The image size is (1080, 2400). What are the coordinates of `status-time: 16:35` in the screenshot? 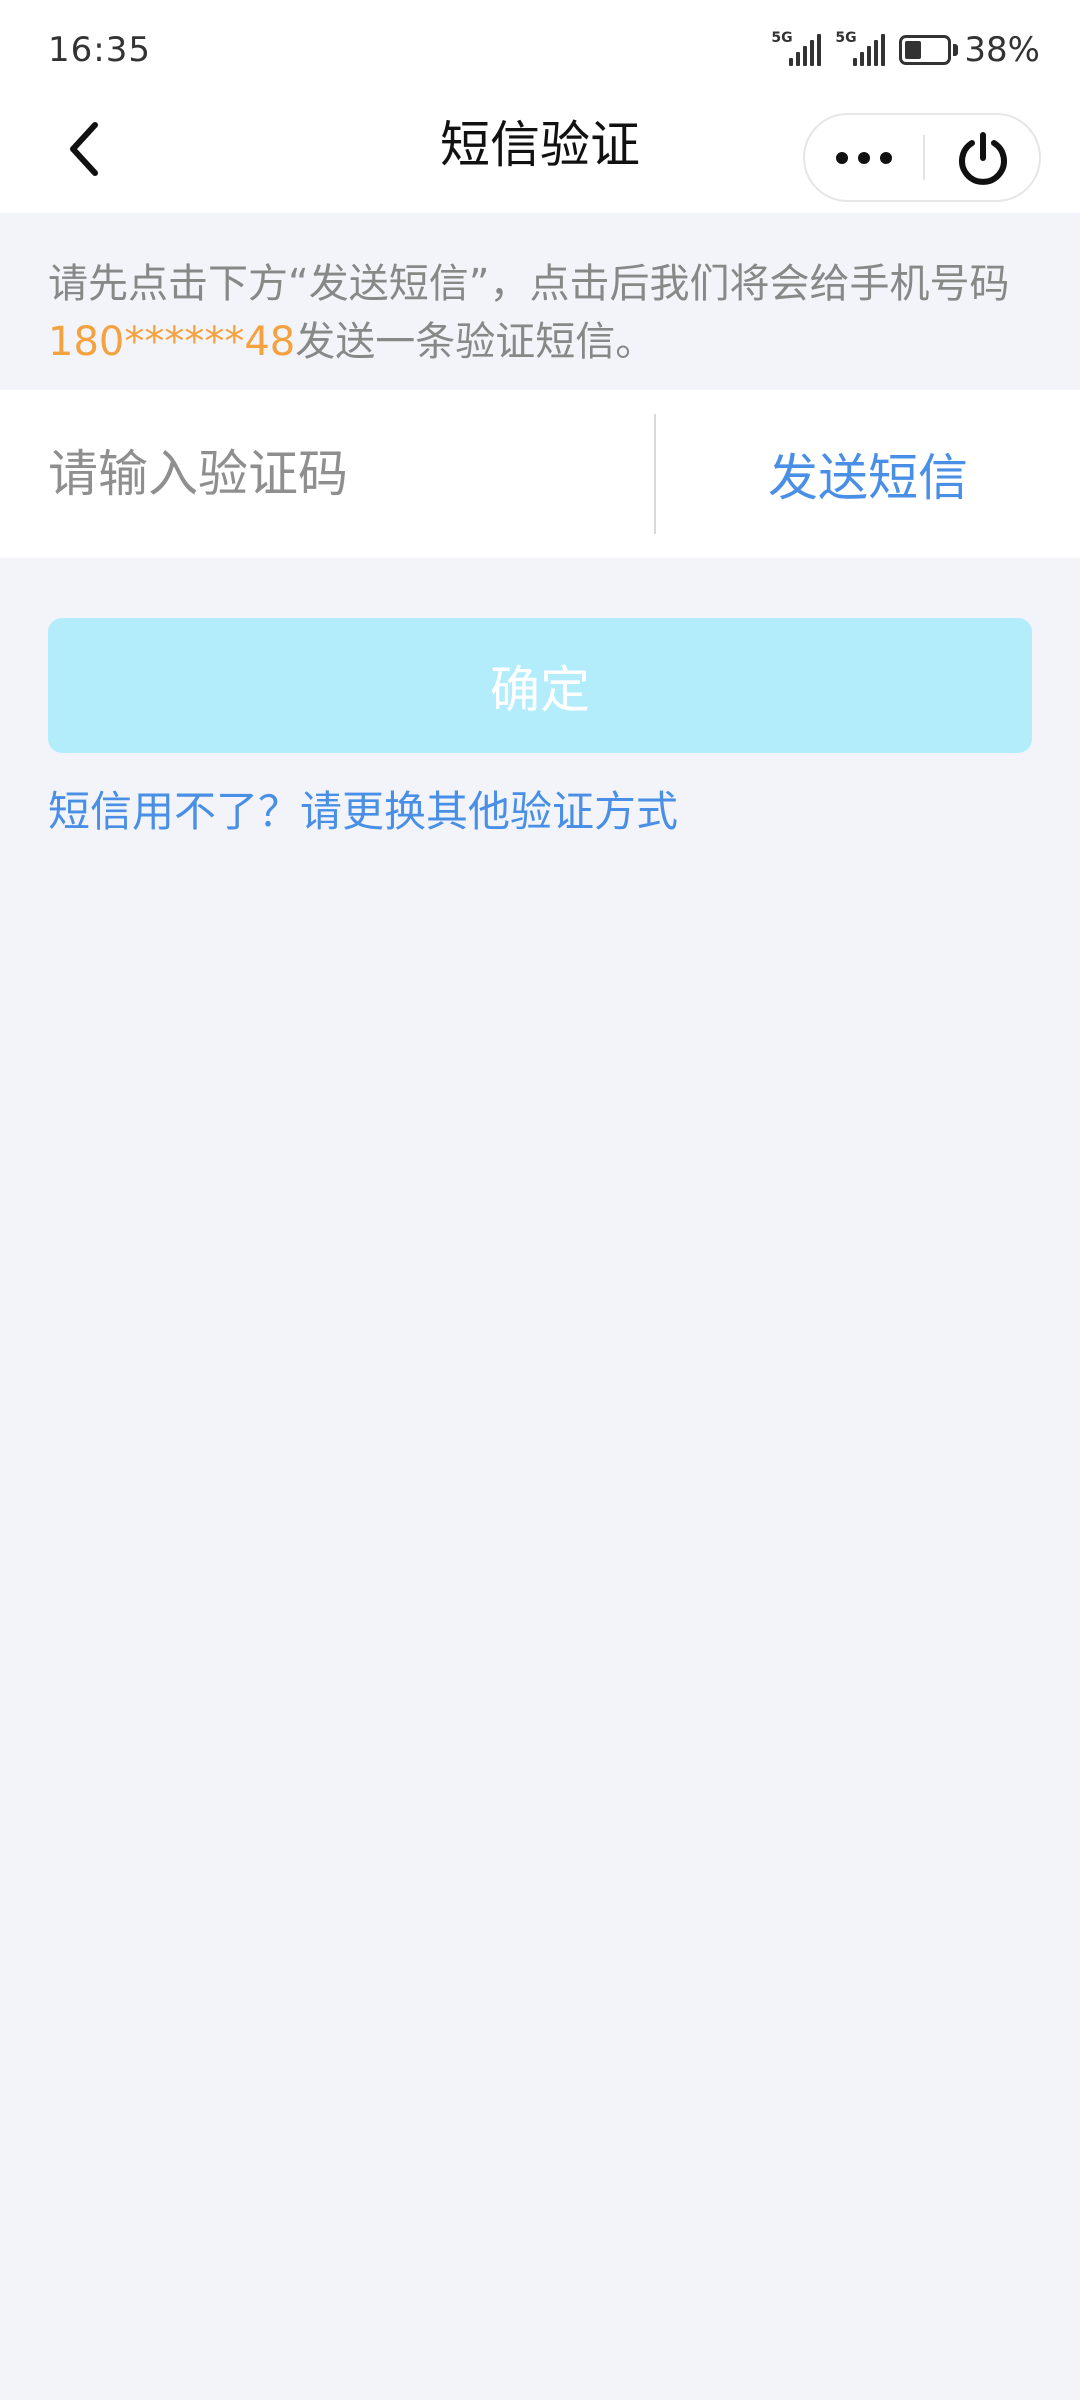 It's located at (99, 50).